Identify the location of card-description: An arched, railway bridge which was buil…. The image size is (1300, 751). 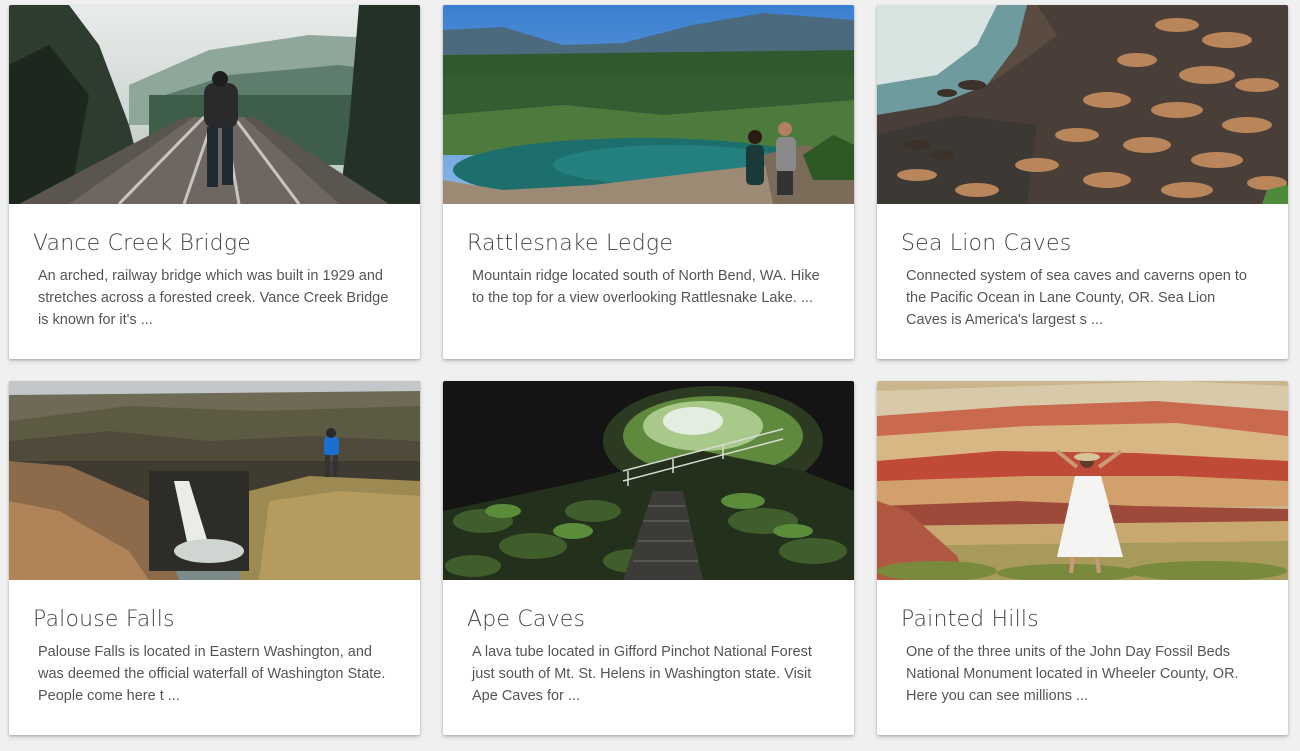
(213, 298).